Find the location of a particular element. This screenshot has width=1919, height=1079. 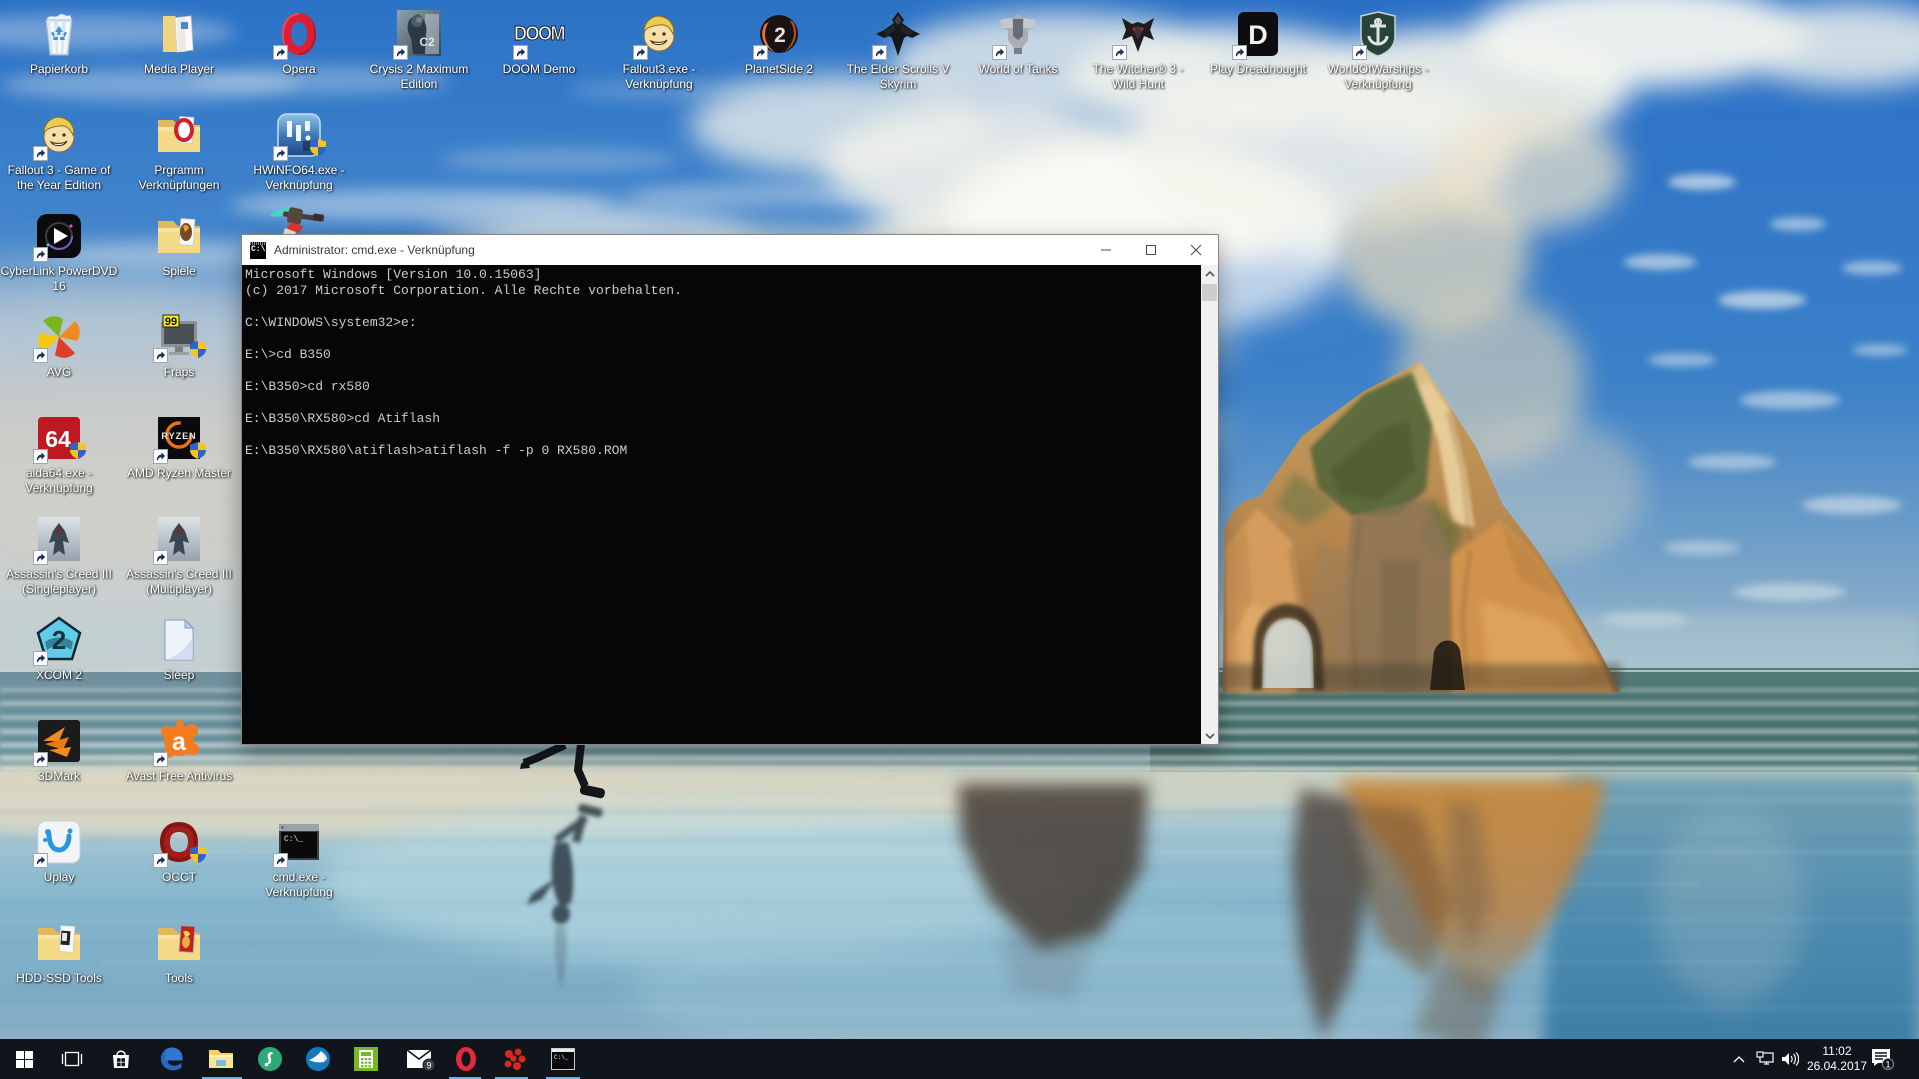

svg-text: RYZEN is located at coordinates (178, 436).